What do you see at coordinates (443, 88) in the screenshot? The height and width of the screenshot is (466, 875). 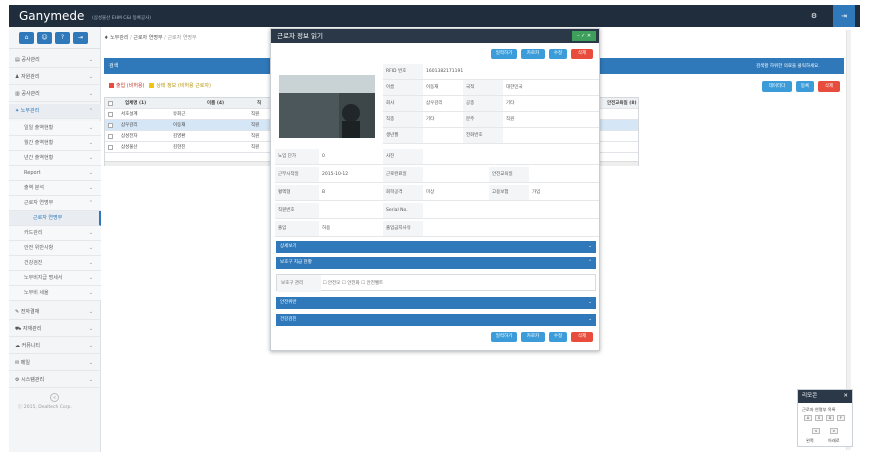 I see `name-value: 이동재` at bounding box center [443, 88].